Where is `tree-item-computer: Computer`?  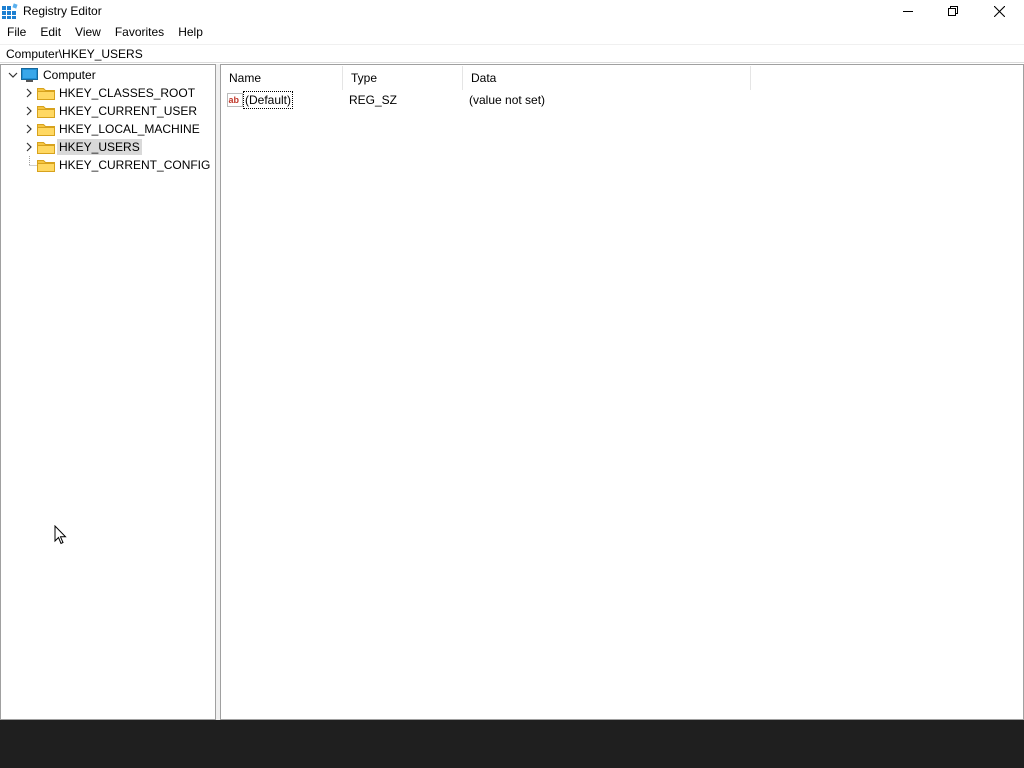 tree-item-computer: Computer is located at coordinates (108, 75).